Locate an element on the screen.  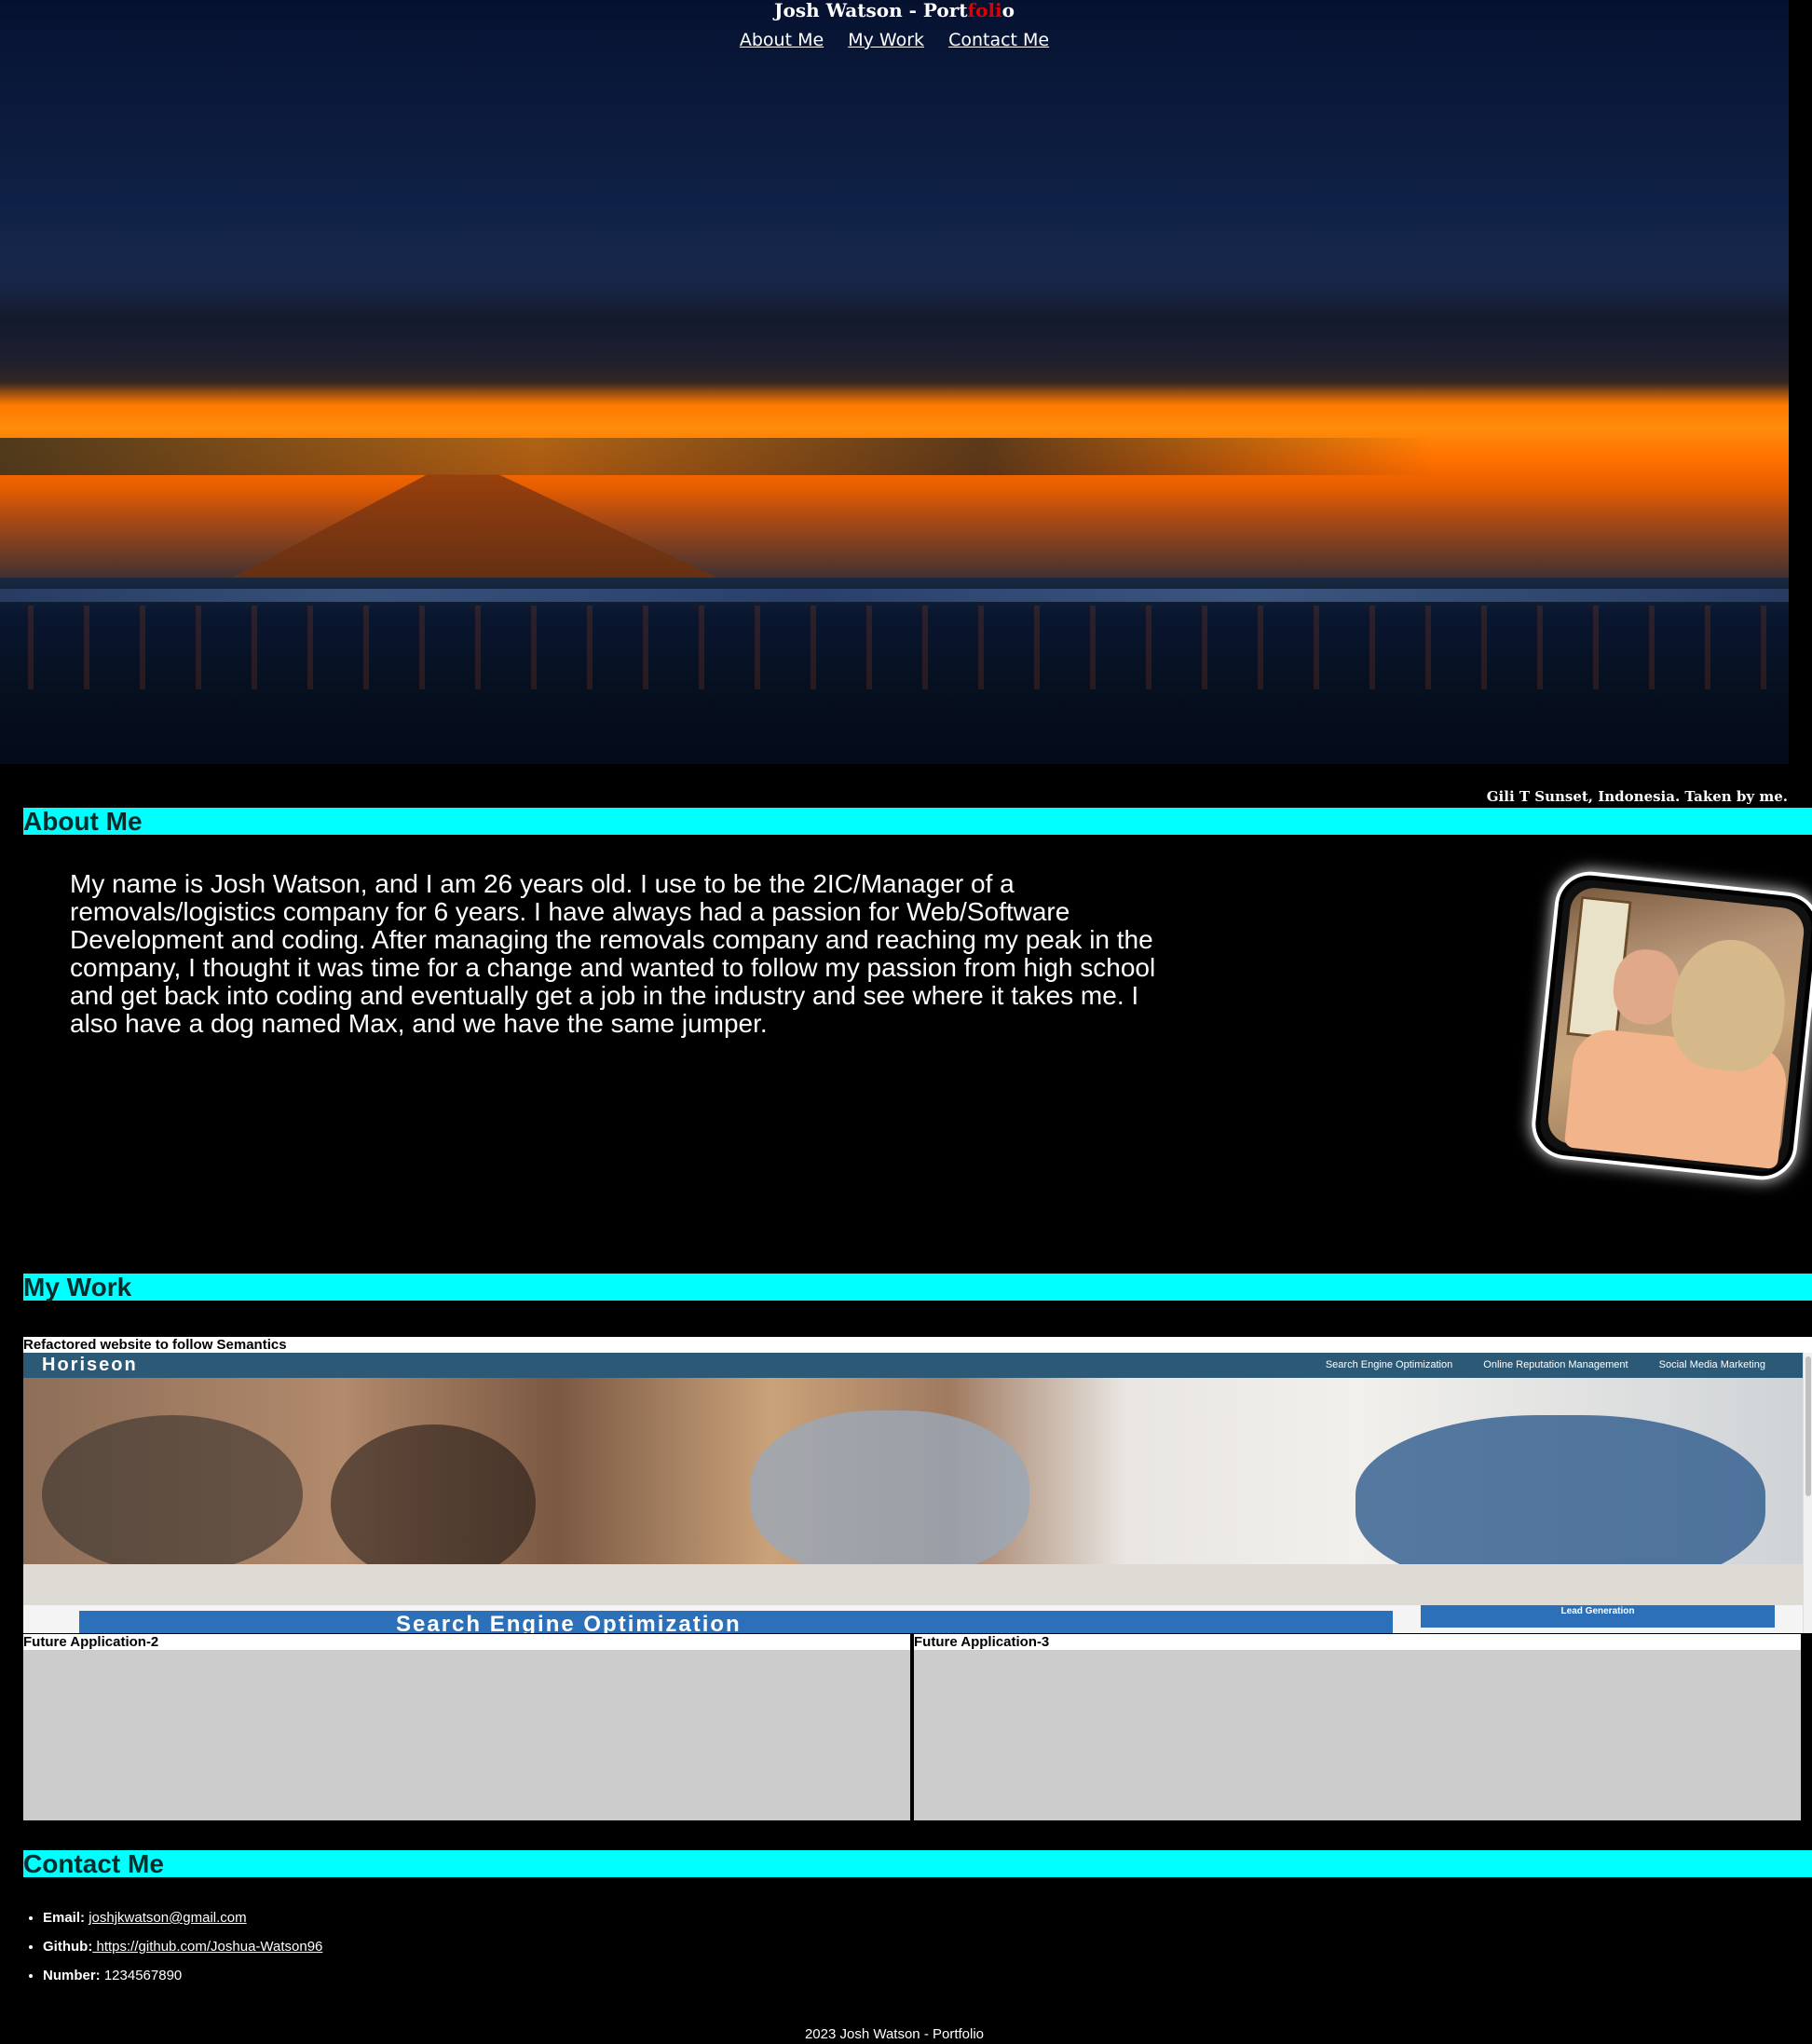
preview-scrollbar is located at coordinates (1807, 1493).